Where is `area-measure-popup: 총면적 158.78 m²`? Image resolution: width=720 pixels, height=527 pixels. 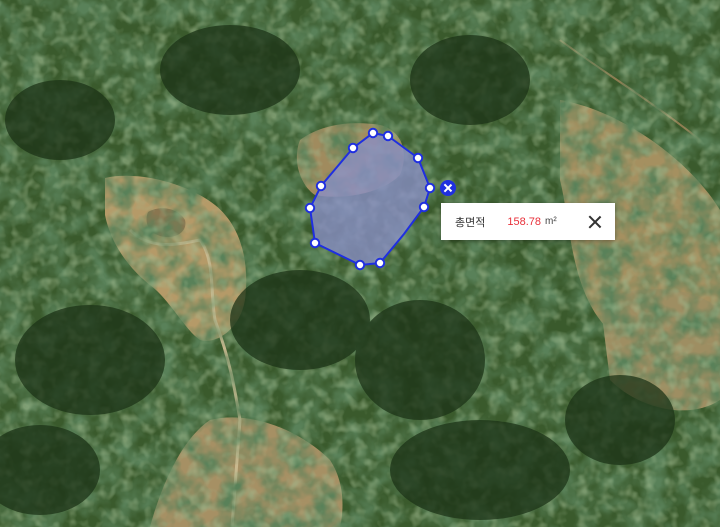
area-measure-popup: 총면적 158.78 m² is located at coordinates (528, 221).